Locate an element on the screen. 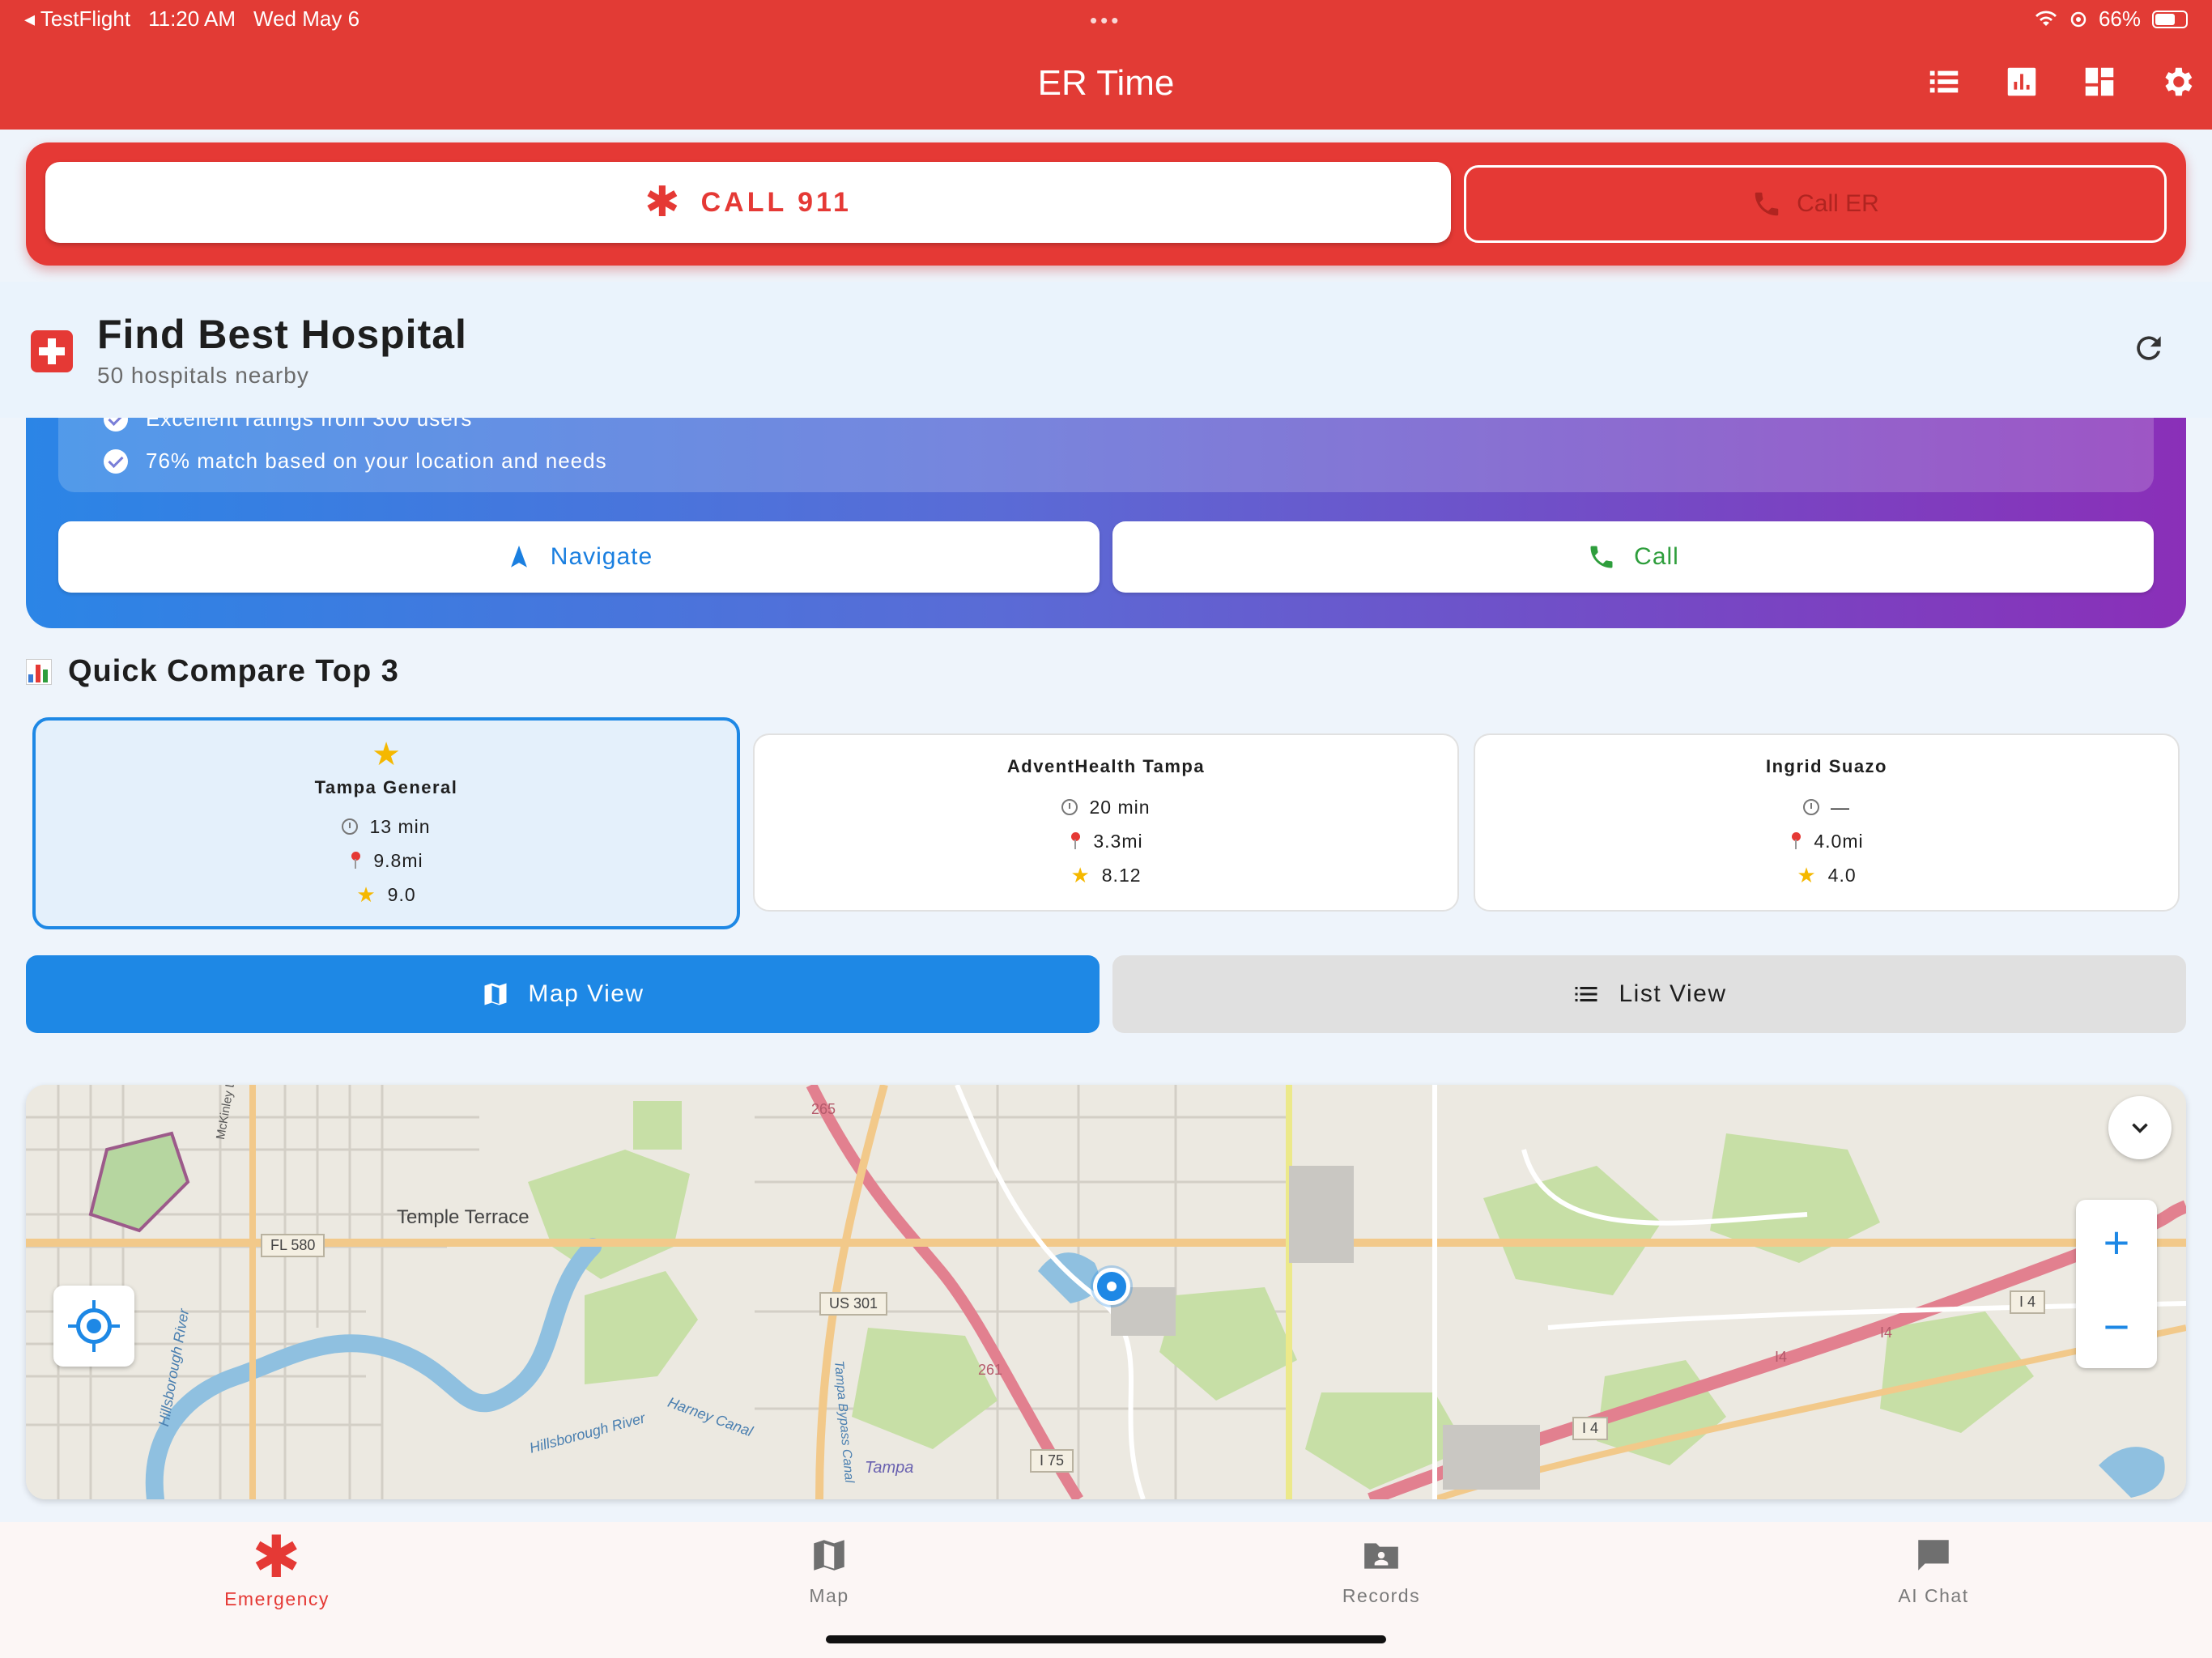 Image resolution: width=2212 pixels, height=1658 pixels. refresh-icon is located at coordinates (2149, 348).